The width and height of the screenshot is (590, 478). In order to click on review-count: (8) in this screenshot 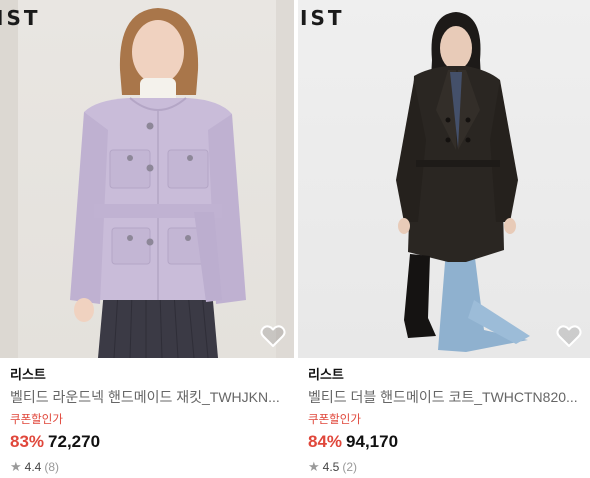, I will do `click(52, 467)`.